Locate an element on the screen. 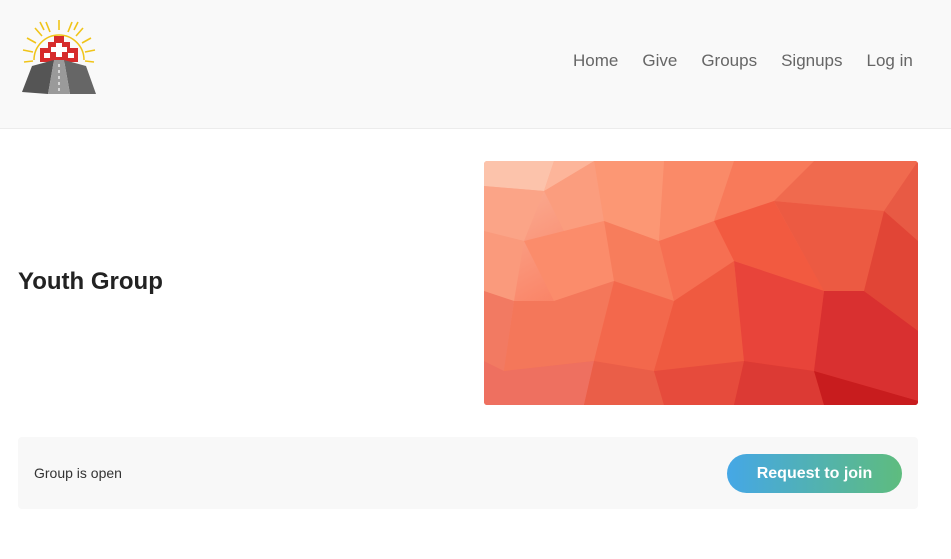  request-to-join-button: Request to join is located at coordinates (814, 473).